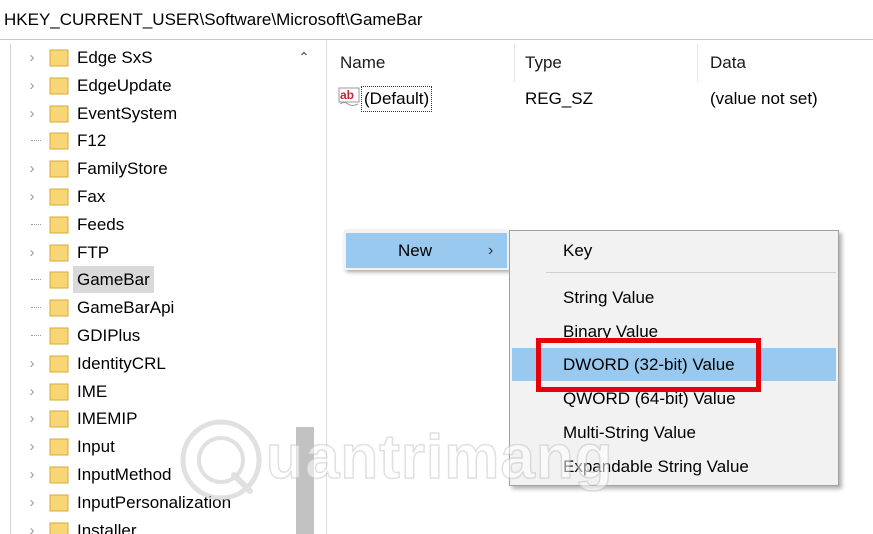  Describe the element at coordinates (674, 297) in the screenshot. I see `submenu-item: String Value` at that location.